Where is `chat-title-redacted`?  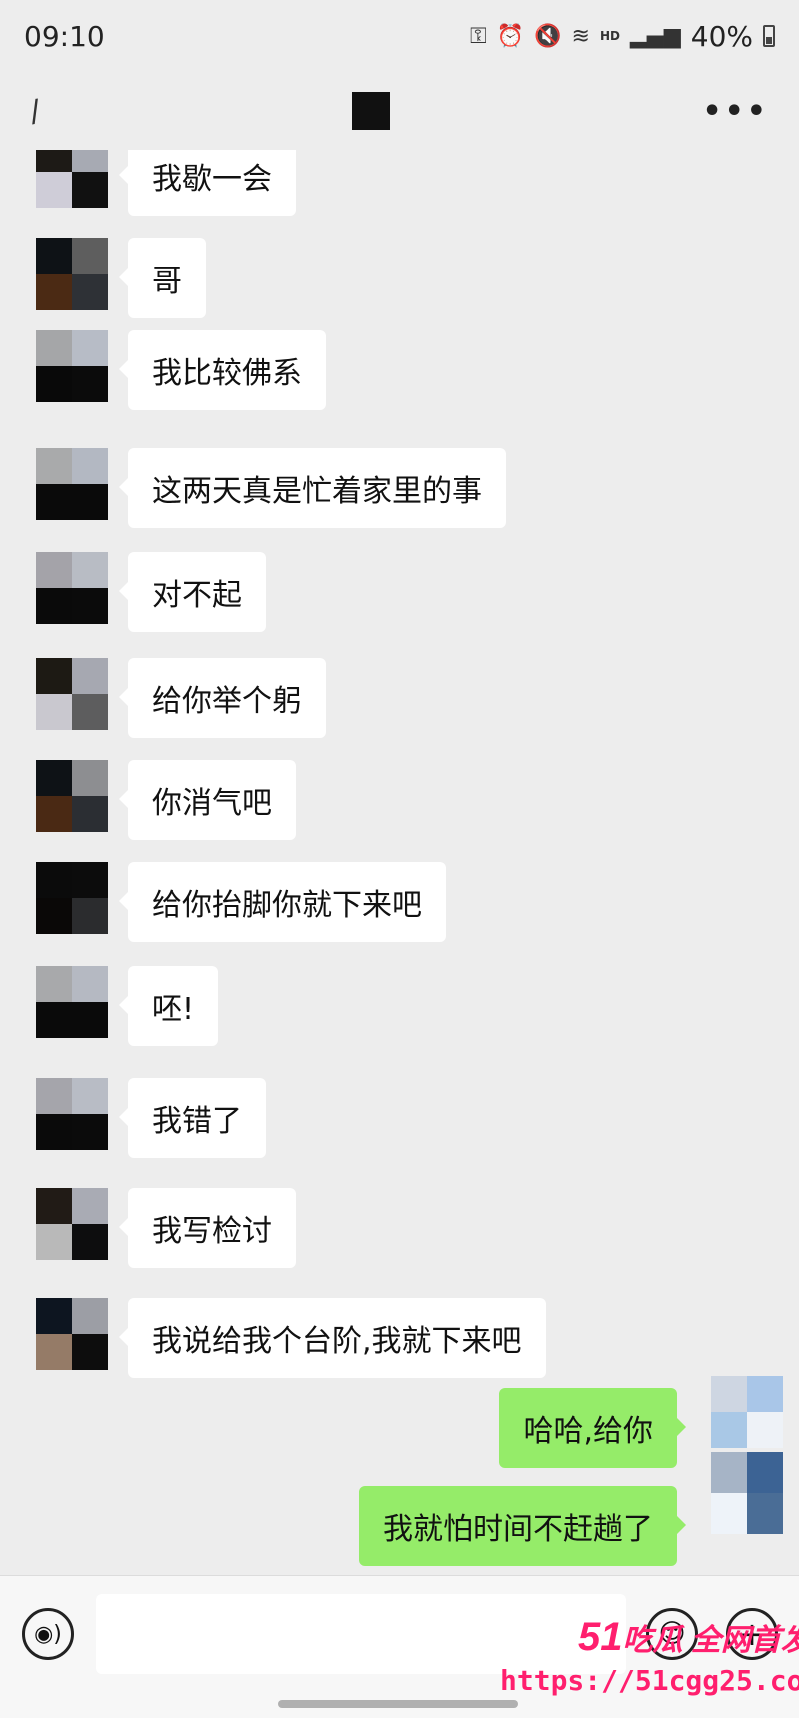 chat-title-redacted is located at coordinates (371, 111).